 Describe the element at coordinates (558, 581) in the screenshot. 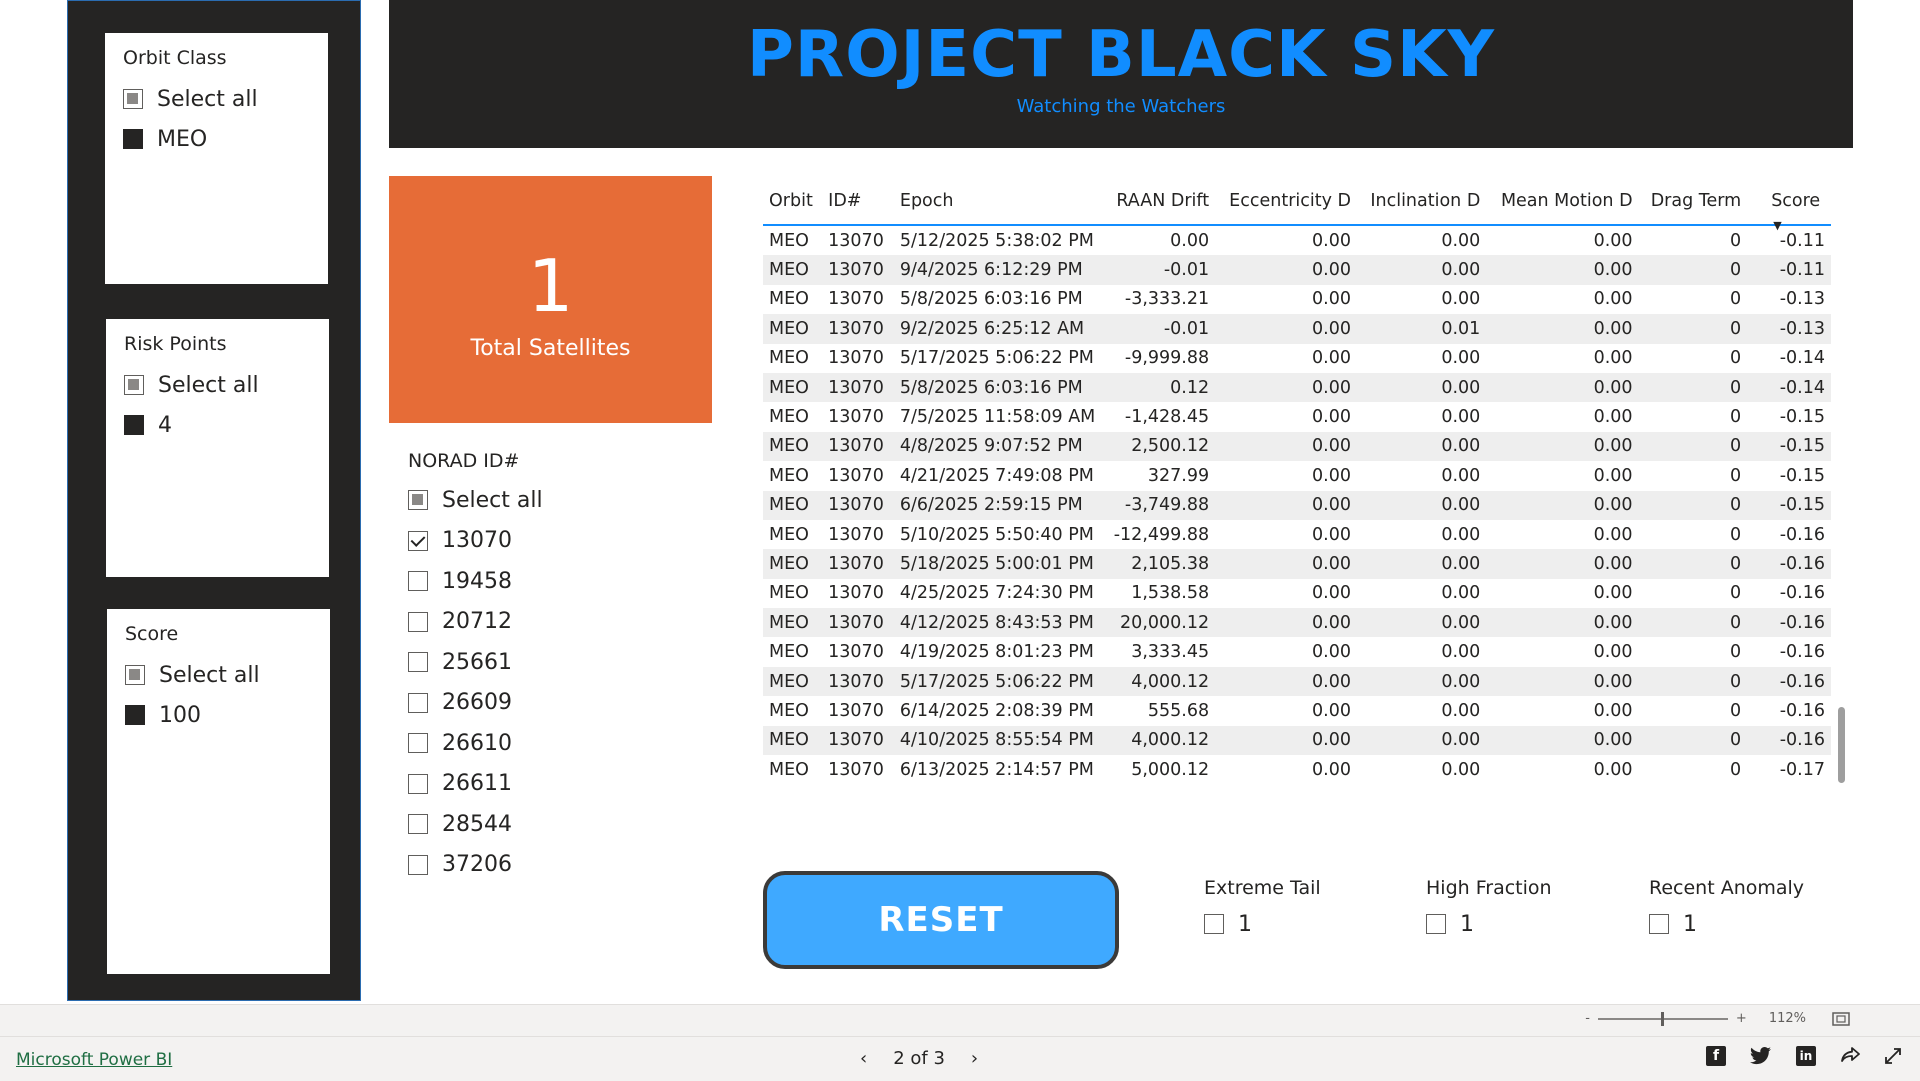

I see `norad-item-19458: 19458` at that location.